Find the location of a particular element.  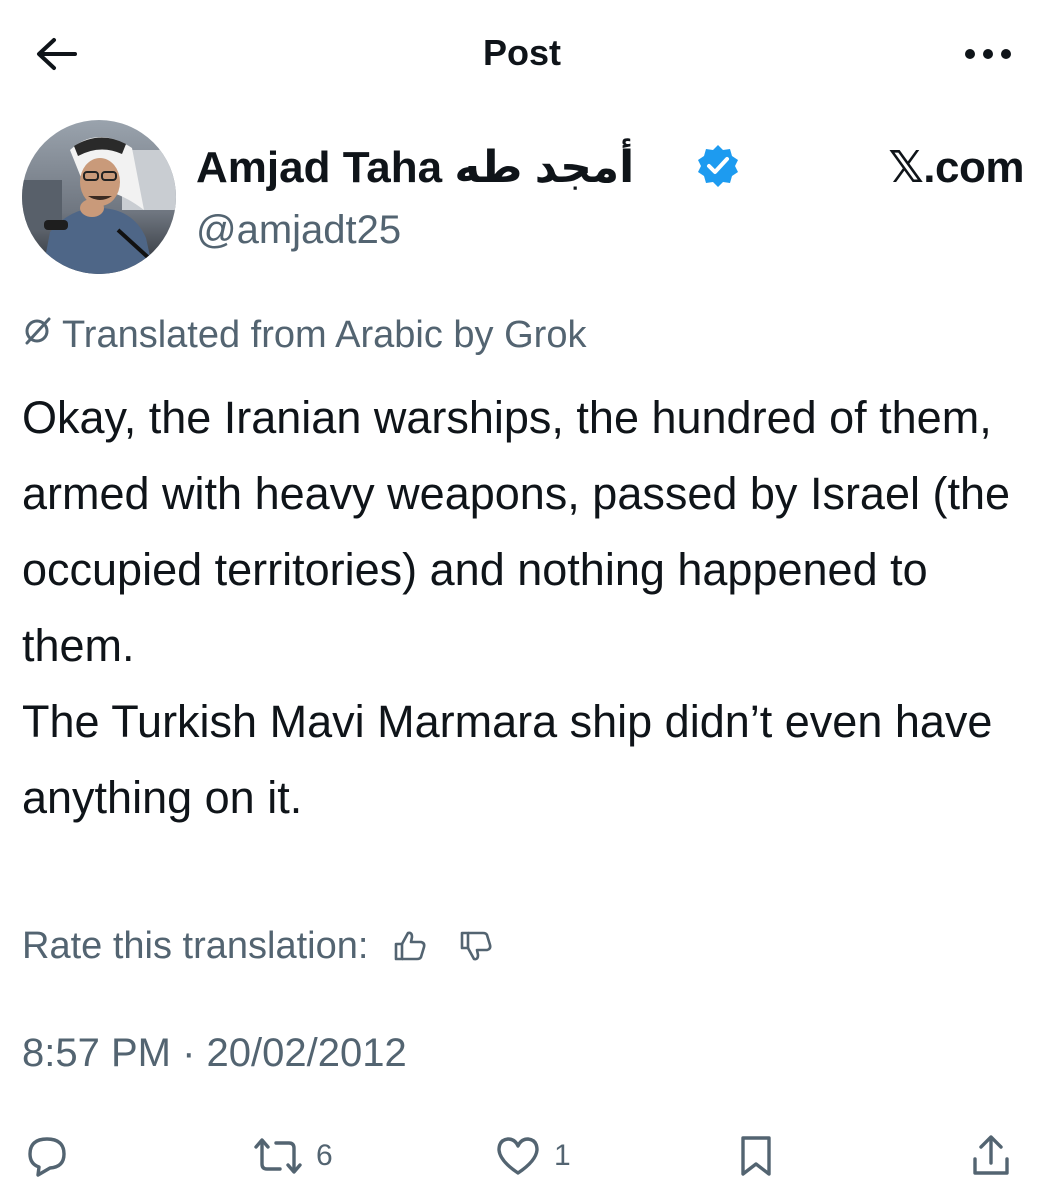

more-horizontal-icon is located at coordinates (988, 54).